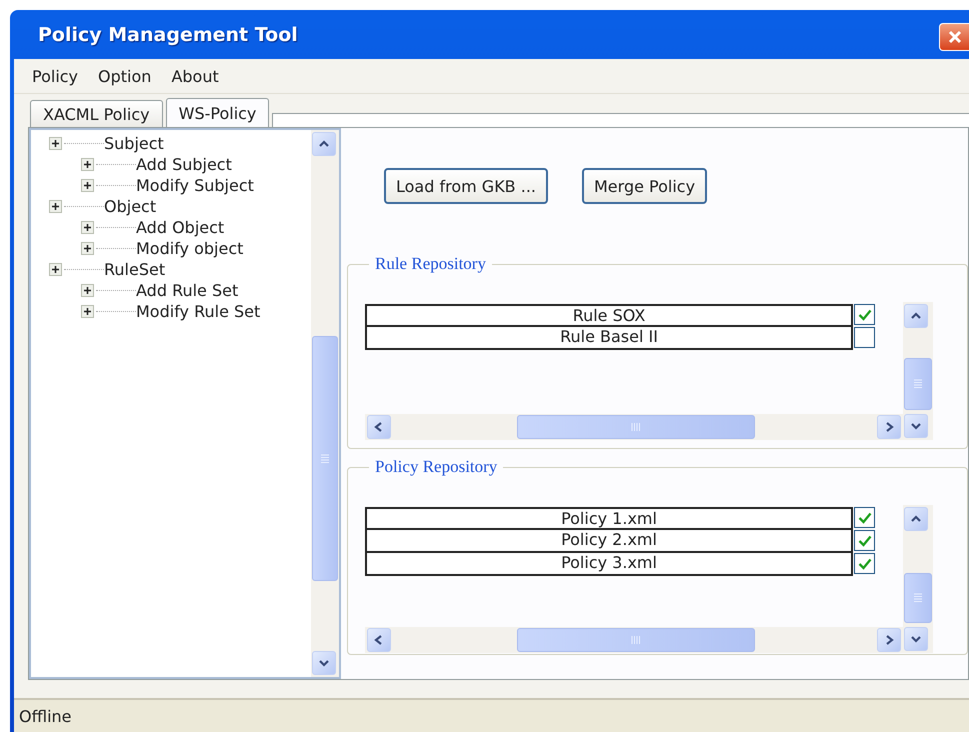 This screenshot has width=969, height=732. Describe the element at coordinates (609, 564) in the screenshot. I see `list-item: Policy 3.xml` at that location.